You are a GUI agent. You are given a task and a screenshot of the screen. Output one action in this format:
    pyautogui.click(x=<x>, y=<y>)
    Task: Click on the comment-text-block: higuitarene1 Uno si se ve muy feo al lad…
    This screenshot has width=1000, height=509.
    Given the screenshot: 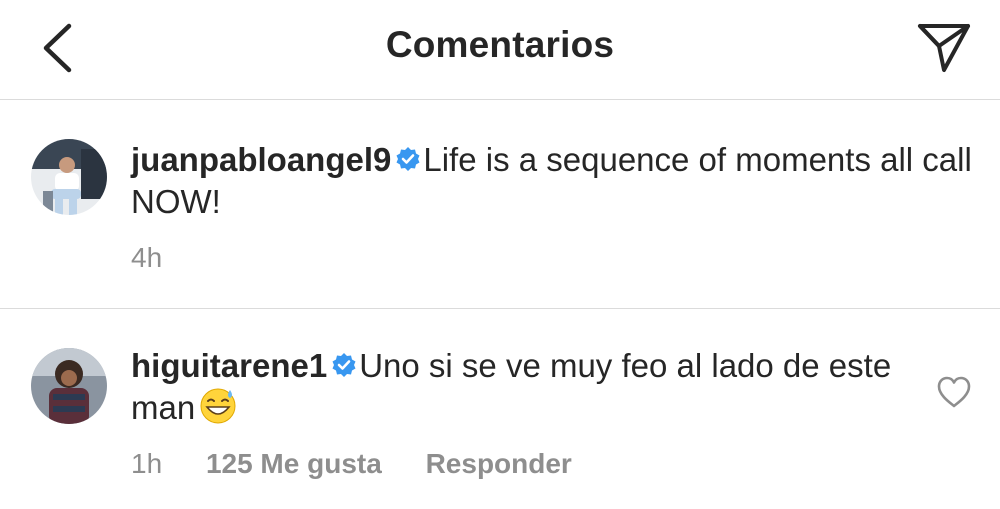 What is the action you would take?
    pyautogui.click(x=521, y=387)
    